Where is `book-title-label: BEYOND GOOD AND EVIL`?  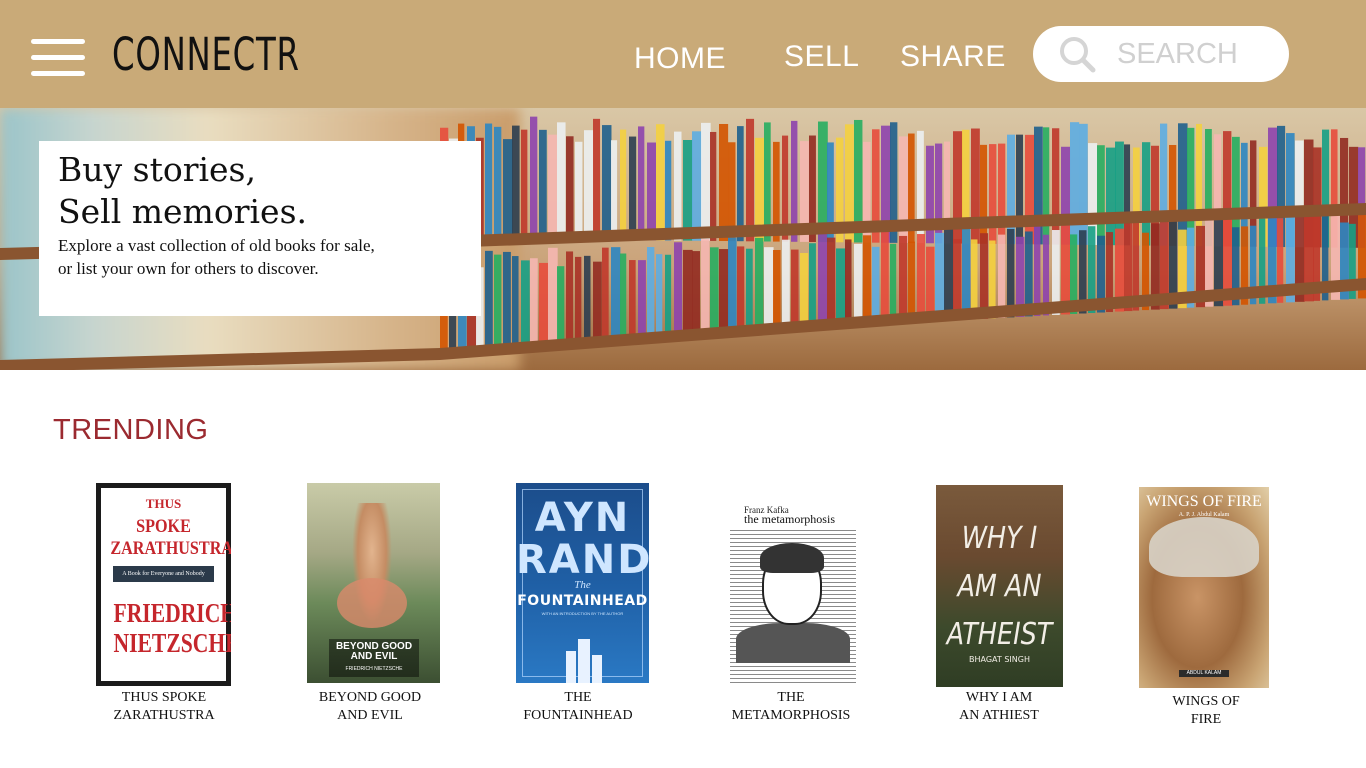
book-title-label: BEYOND GOOD AND EVIL is located at coordinates (370, 707).